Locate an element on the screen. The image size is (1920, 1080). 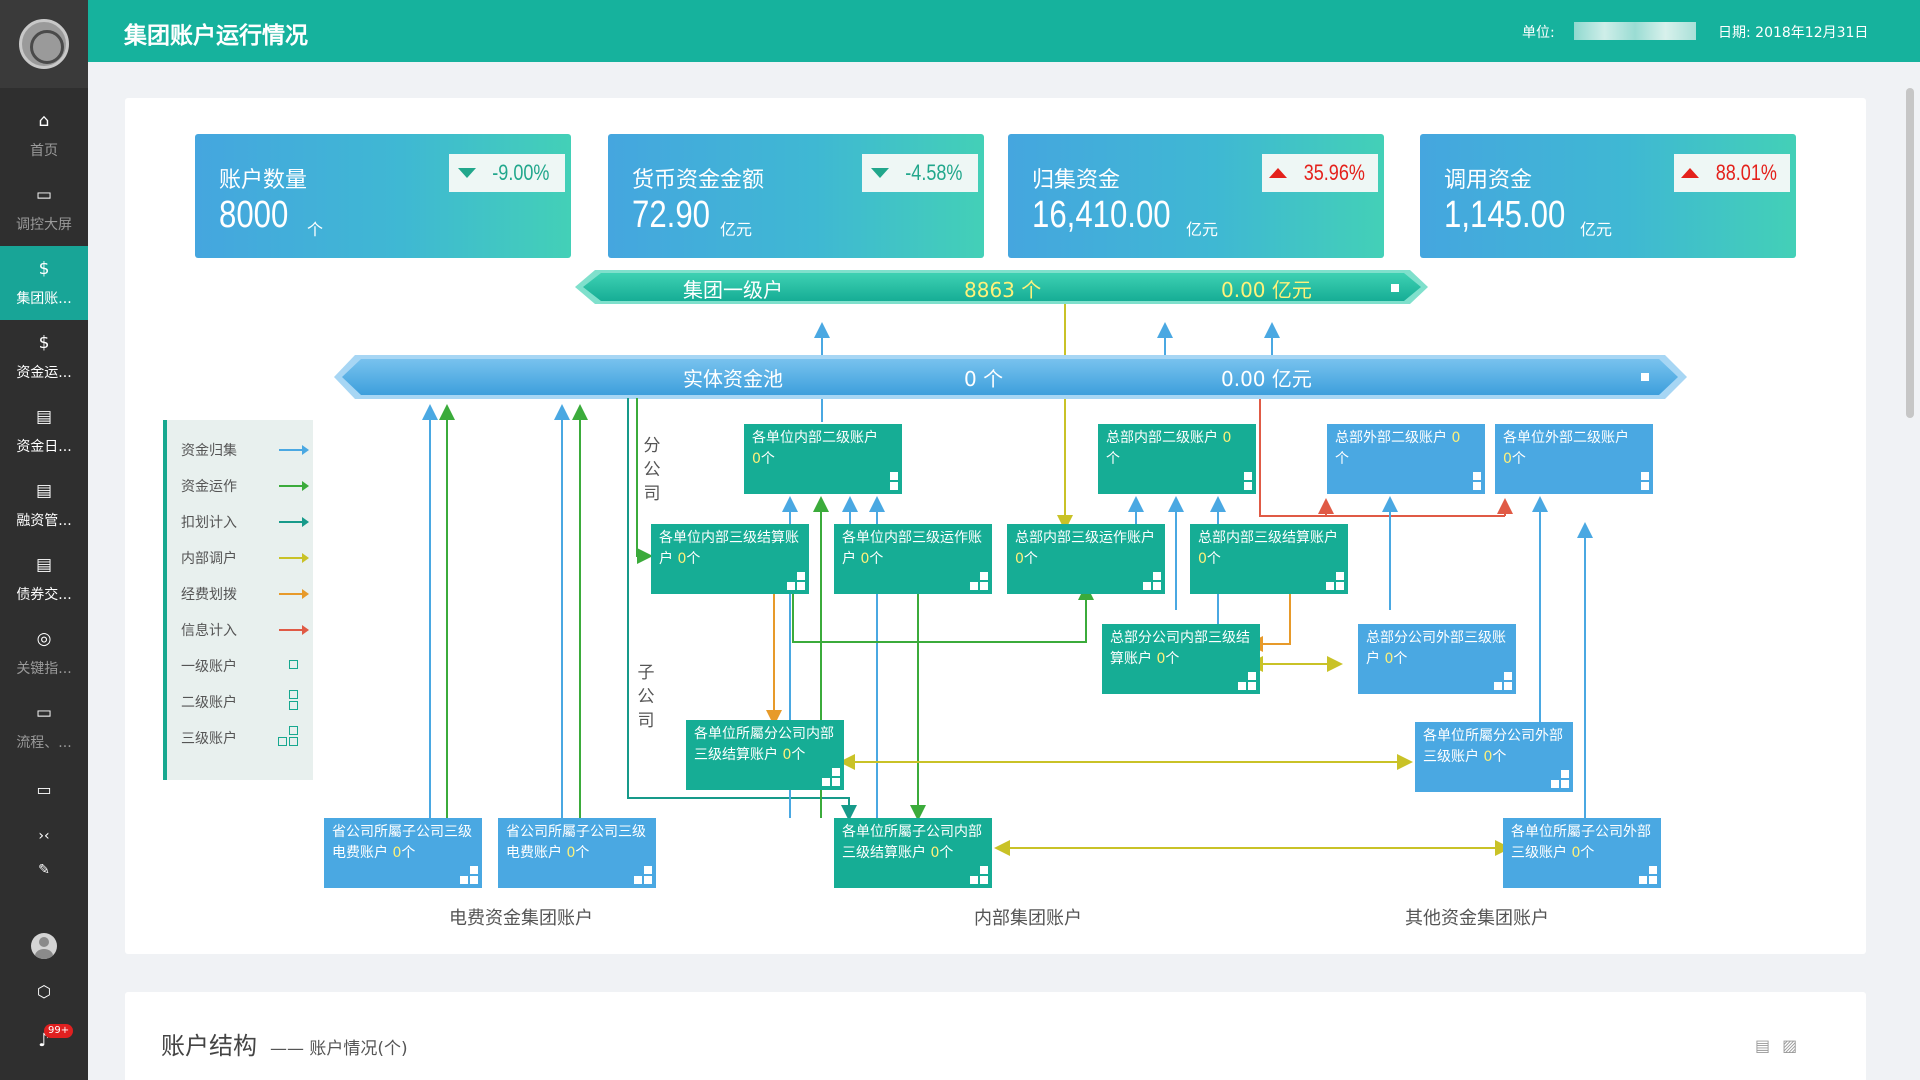
avatar is located at coordinates (44, 946).